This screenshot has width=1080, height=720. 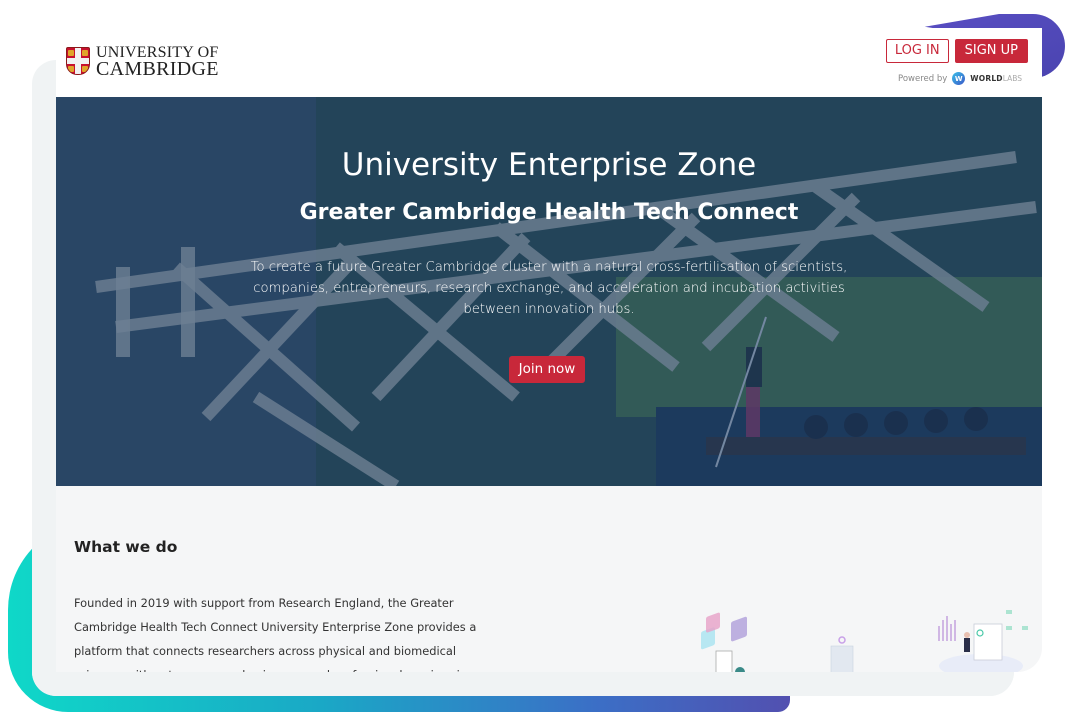 I want to click on university-logo-link: UNIVERSITY OF CAMBRIDGE, so click(x=142, y=62).